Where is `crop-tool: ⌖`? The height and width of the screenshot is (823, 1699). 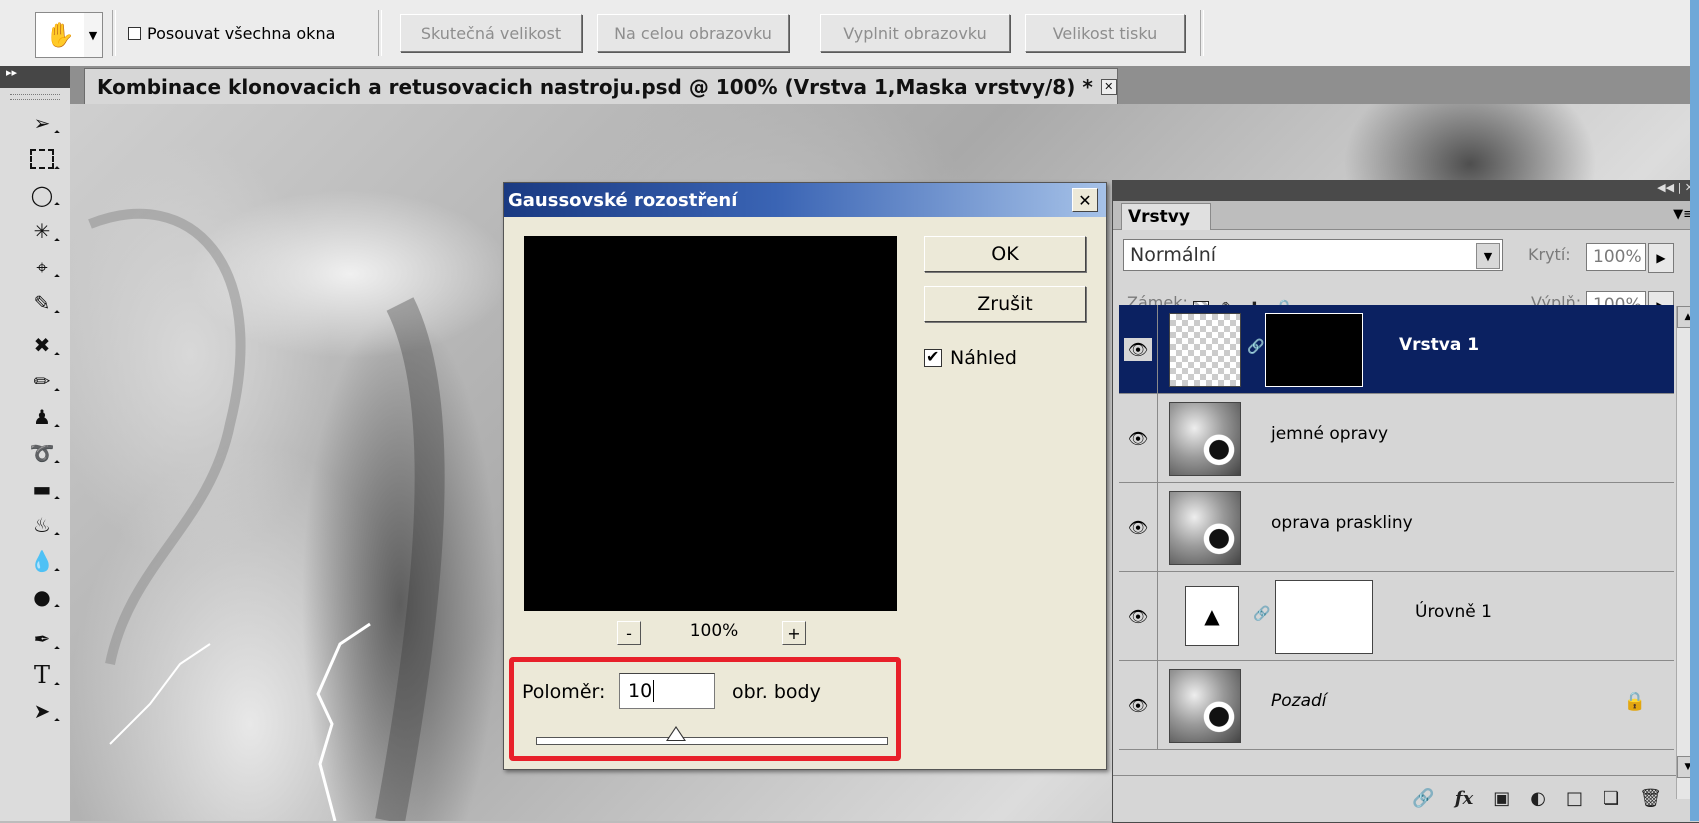 crop-tool: ⌖ is located at coordinates (42, 267).